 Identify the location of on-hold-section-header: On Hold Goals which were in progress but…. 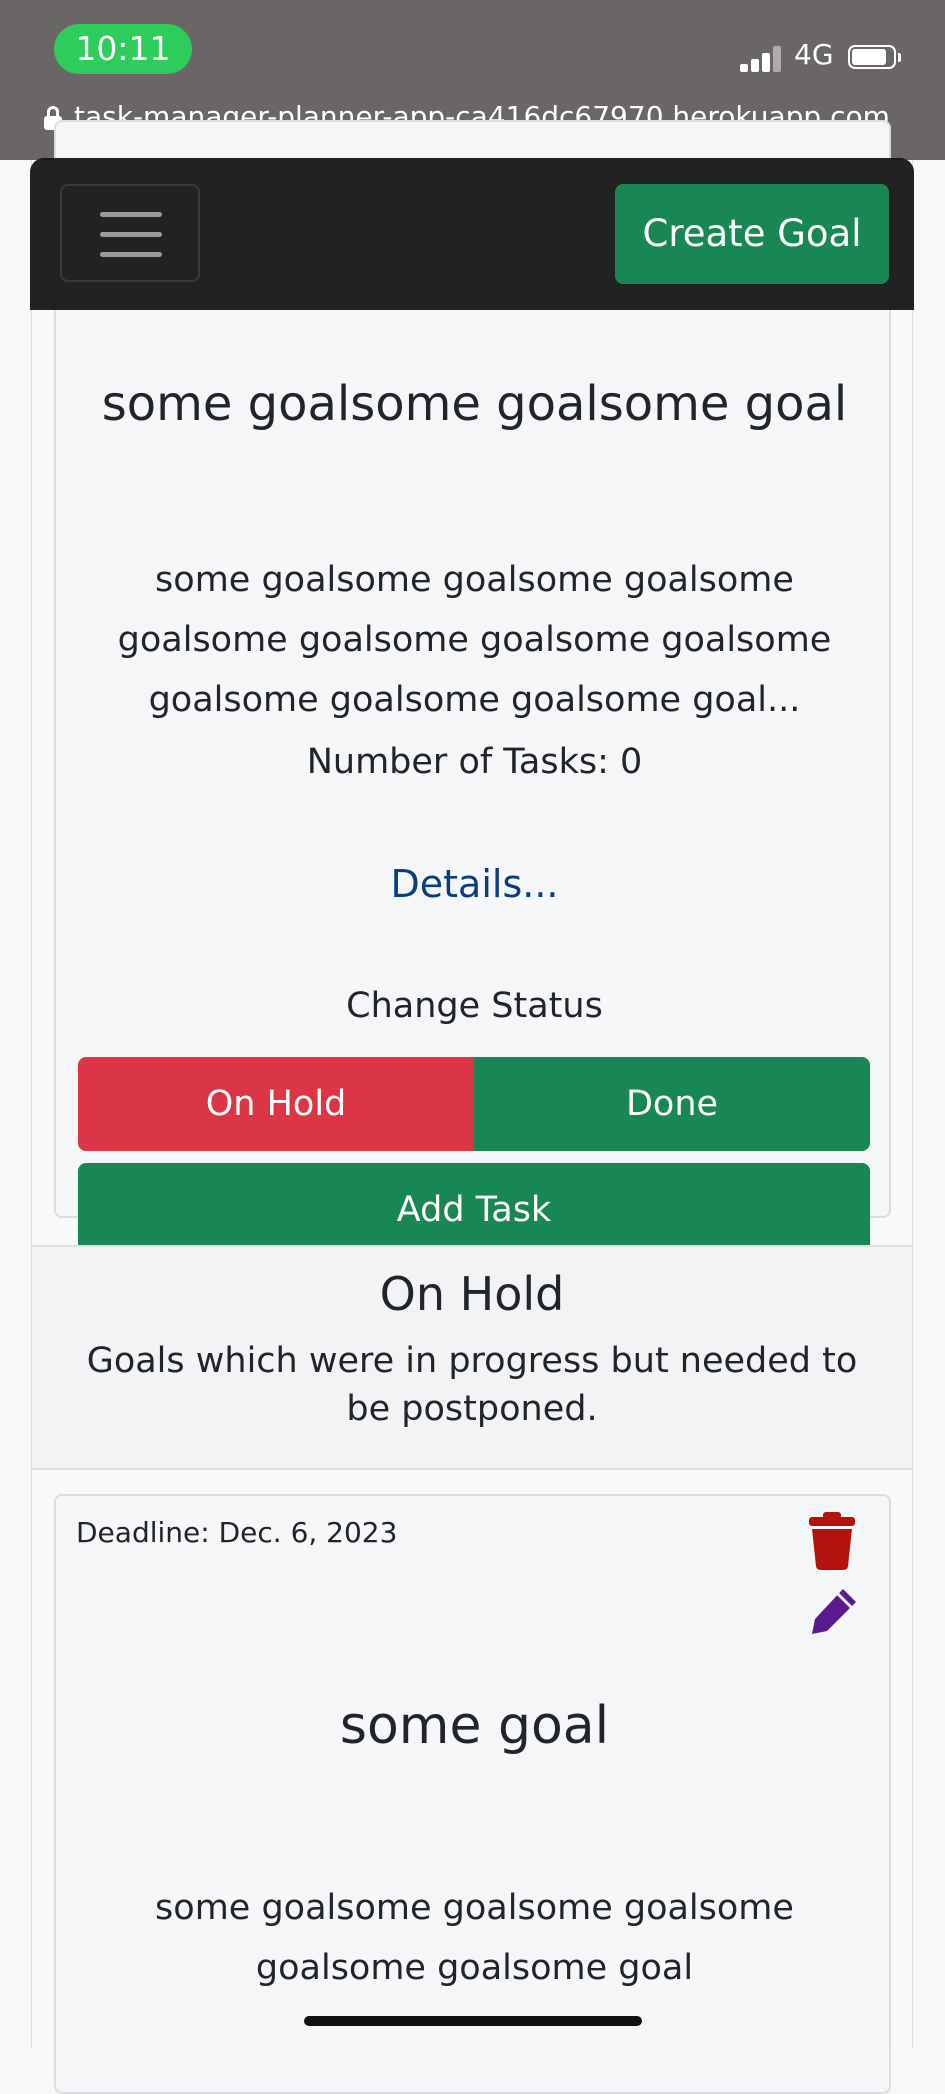
(472, 1357).